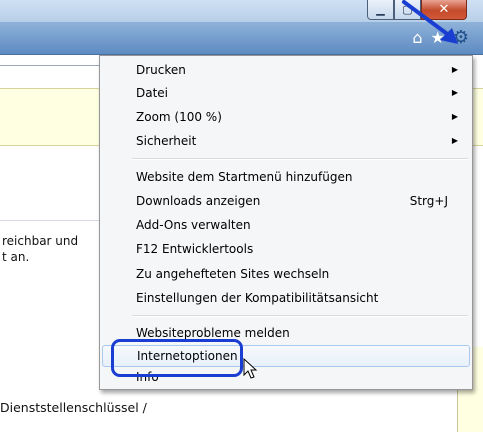  I want to click on annotation-arrow-icon, so click(430, 22).